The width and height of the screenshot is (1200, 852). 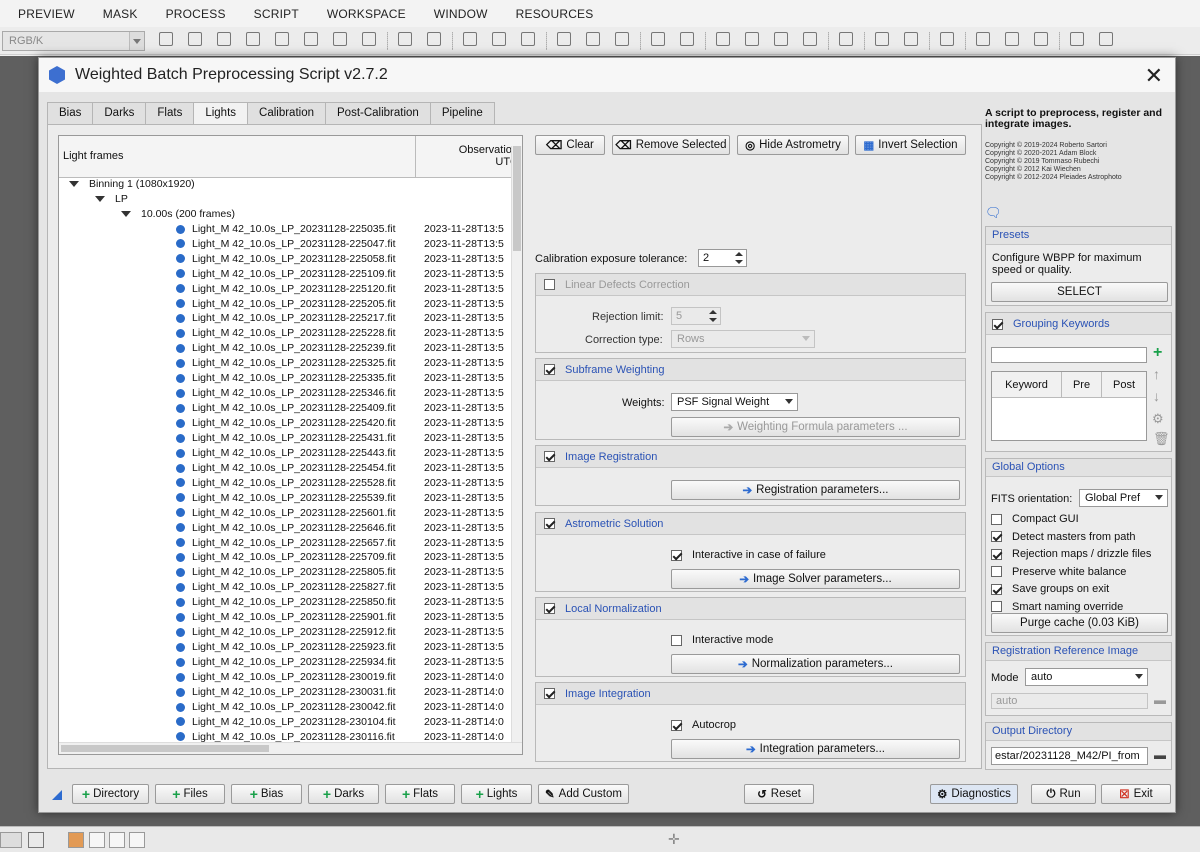 What do you see at coordinates (1158, 419) in the screenshot?
I see `settings-icon: ⚙` at bounding box center [1158, 419].